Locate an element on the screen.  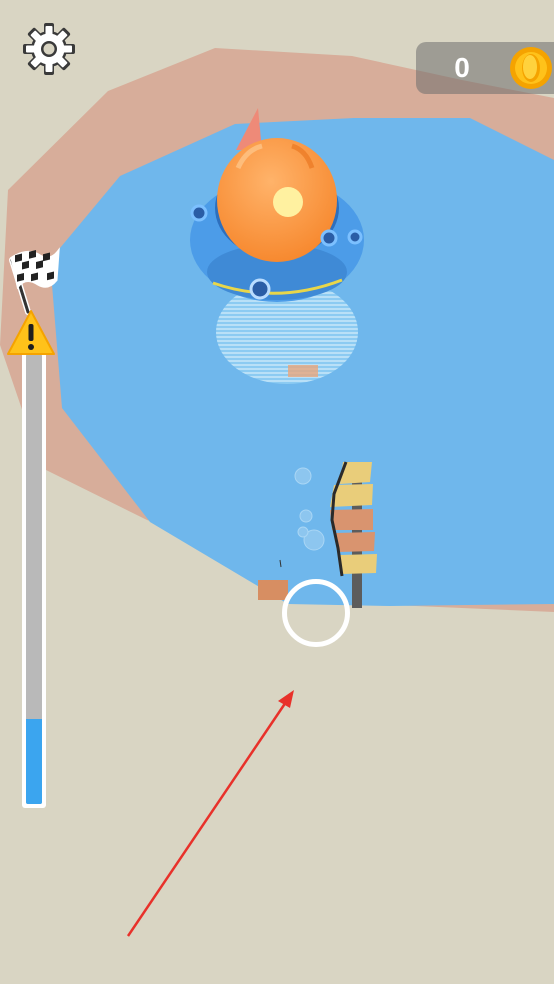
checkered-flag-icon is located at coordinates (34, 281).